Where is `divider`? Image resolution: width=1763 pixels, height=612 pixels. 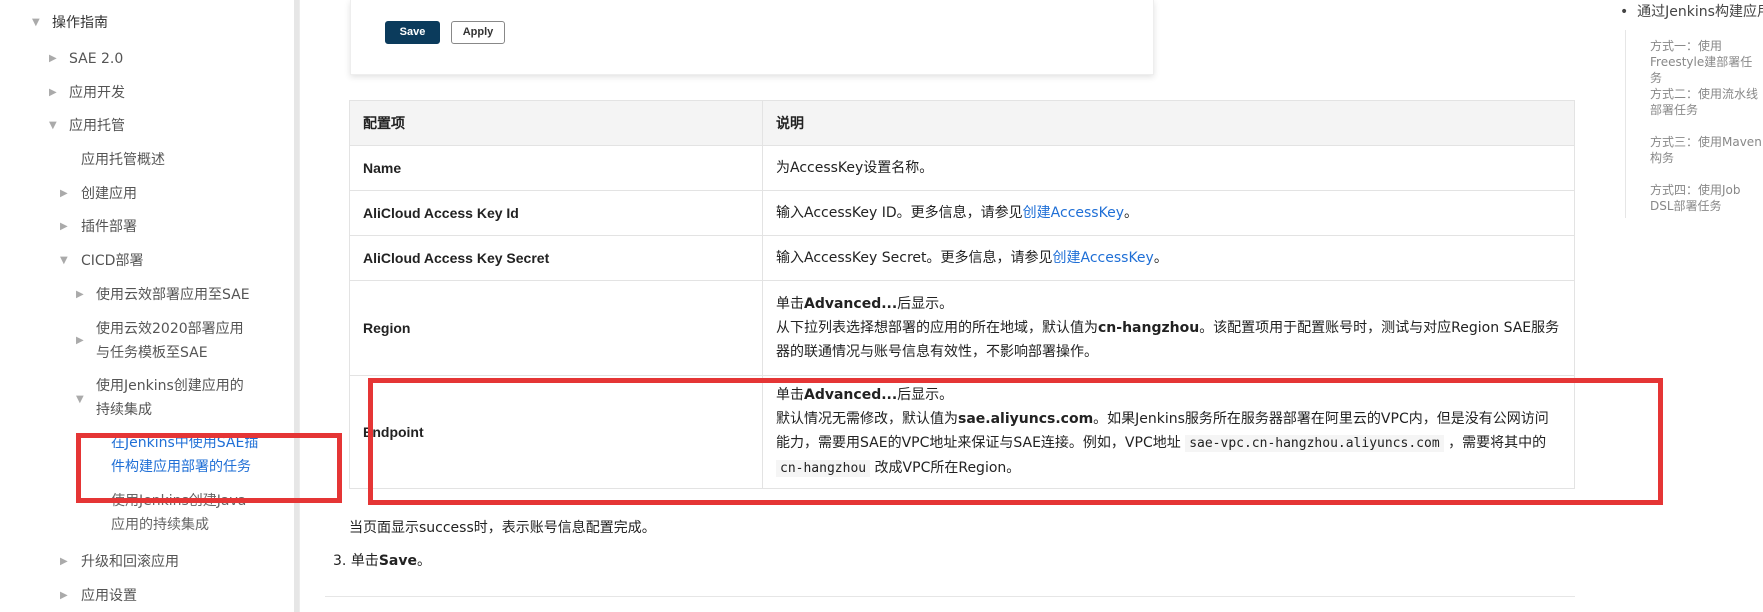 divider is located at coordinates (950, 596).